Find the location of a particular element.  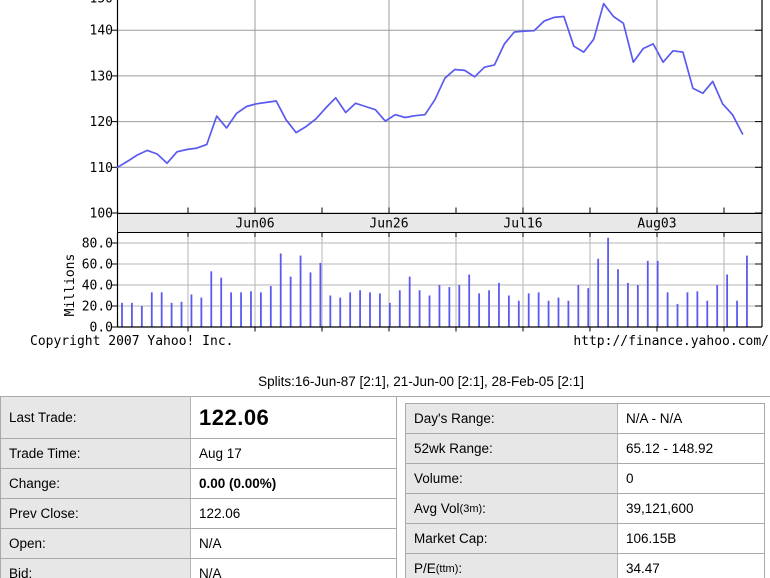

volume-axis-label: 80.0 is located at coordinates (97, 244).